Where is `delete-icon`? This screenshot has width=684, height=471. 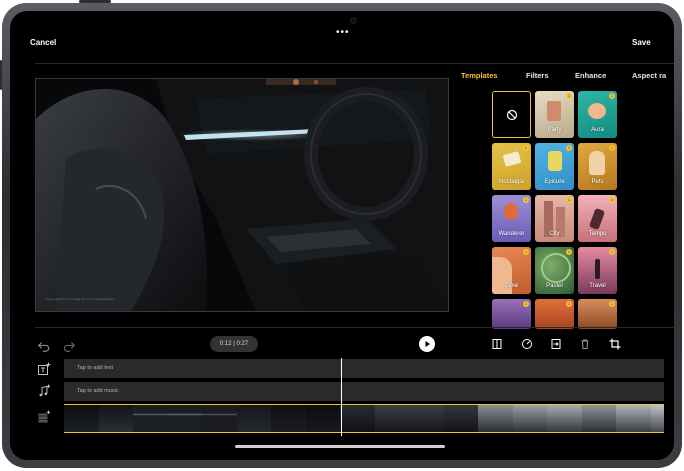
delete-icon is located at coordinates (585, 344).